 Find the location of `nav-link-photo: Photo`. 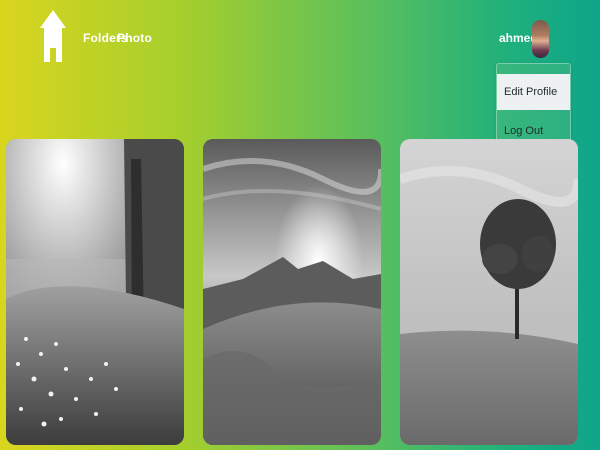

nav-link-photo: Photo is located at coordinates (134, 38).